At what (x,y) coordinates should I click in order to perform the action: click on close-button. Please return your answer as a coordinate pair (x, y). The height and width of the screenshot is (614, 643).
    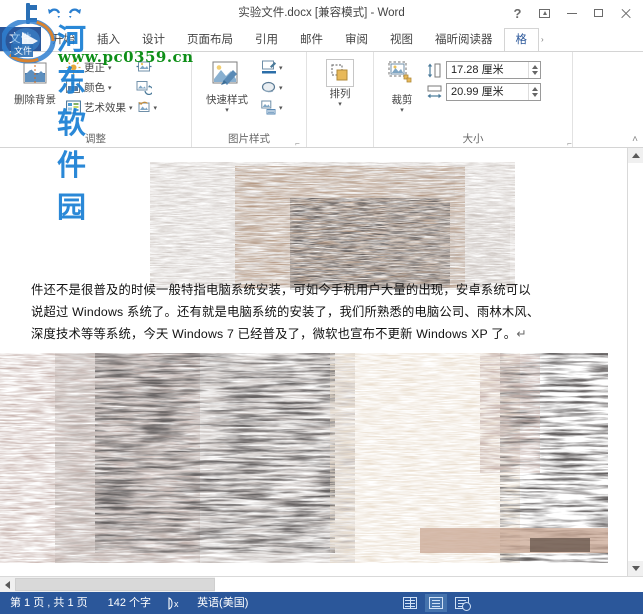
    Looking at the image, I should click on (625, 13).